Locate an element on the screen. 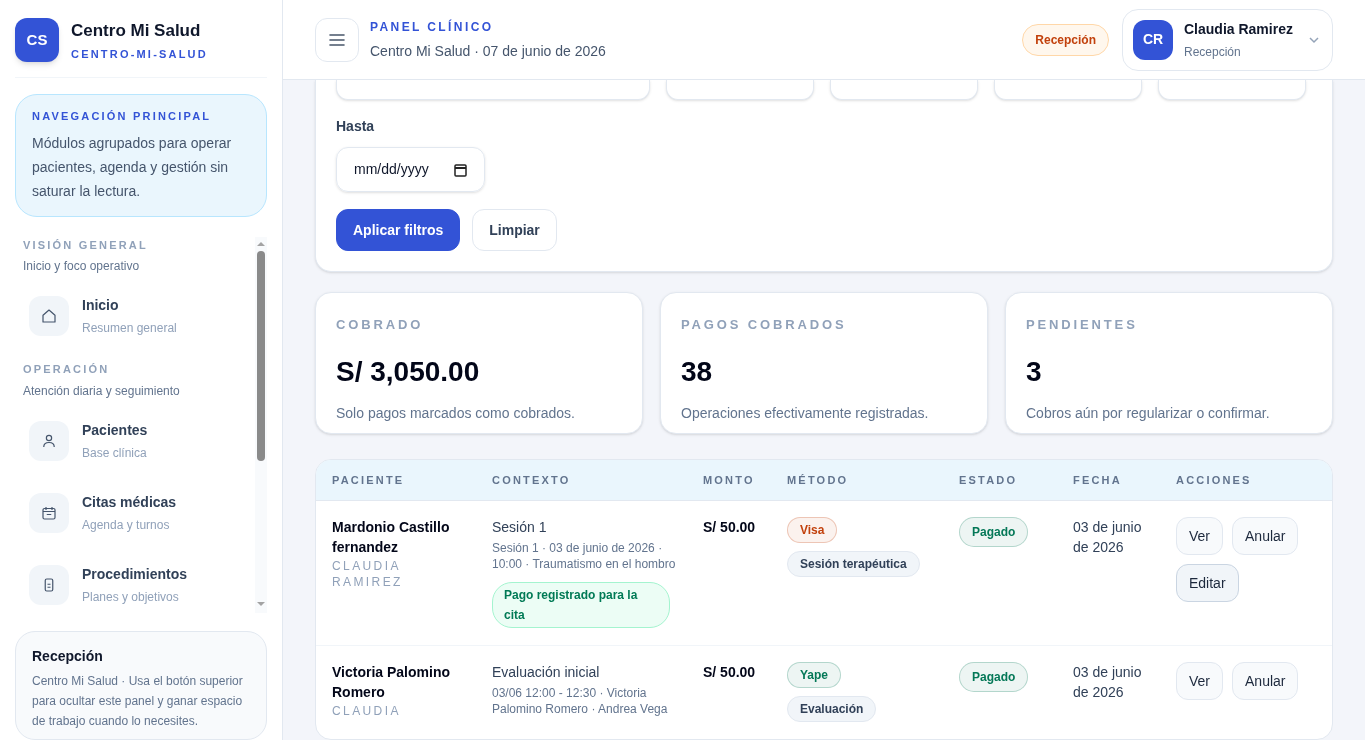 The image size is (1365, 740). nav-item-subtitle: Planes y objetivos is located at coordinates (131, 597).